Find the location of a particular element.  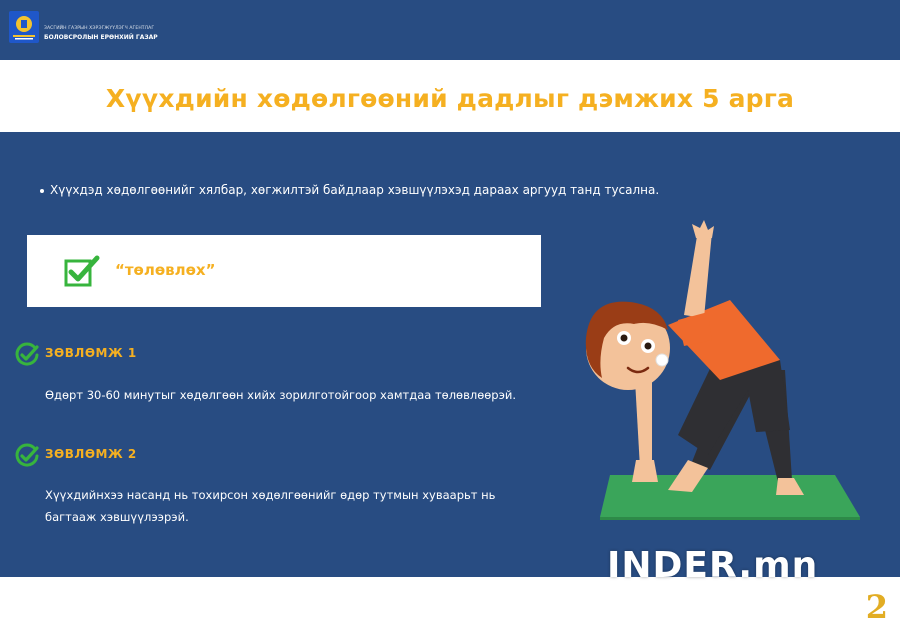

watermark-text: INDER.mn is located at coordinates (713, 565).